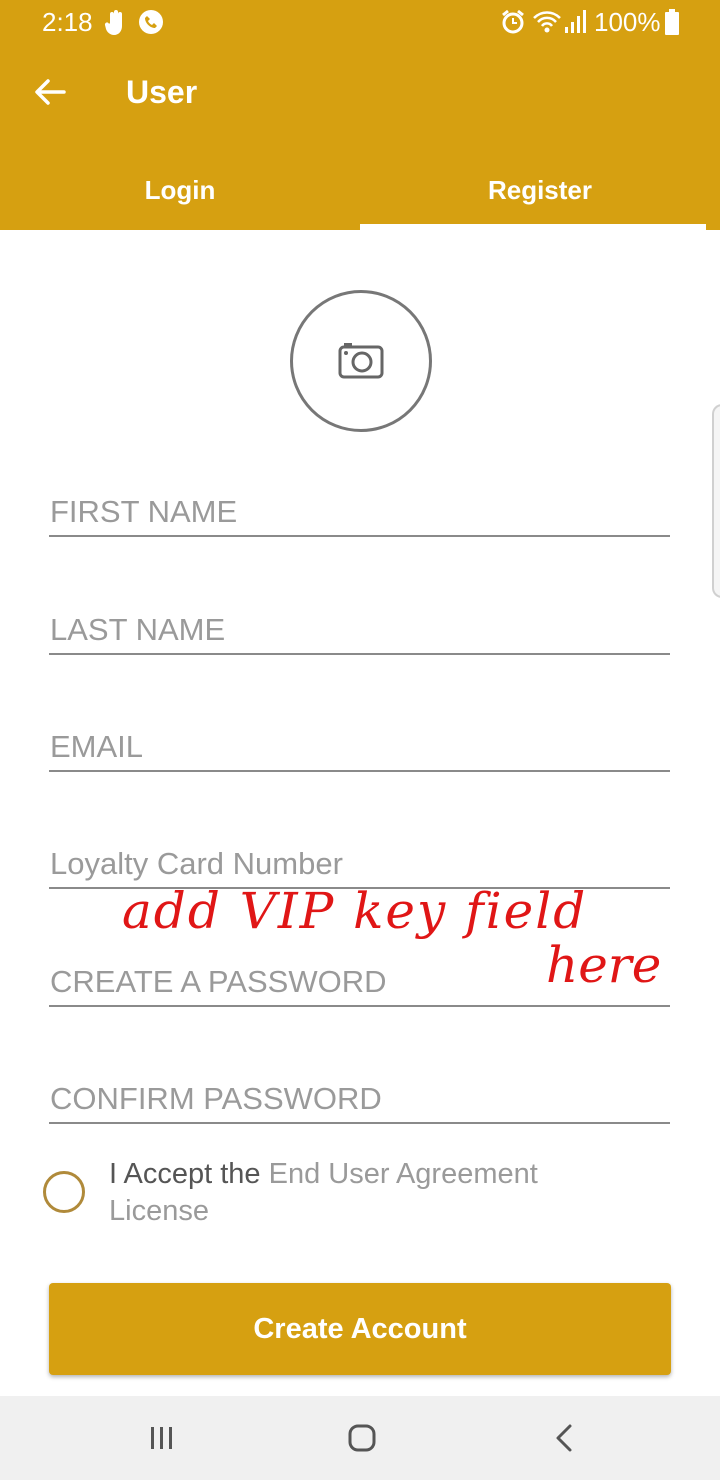  I want to click on loyalty-card-field, so click(359, 865).